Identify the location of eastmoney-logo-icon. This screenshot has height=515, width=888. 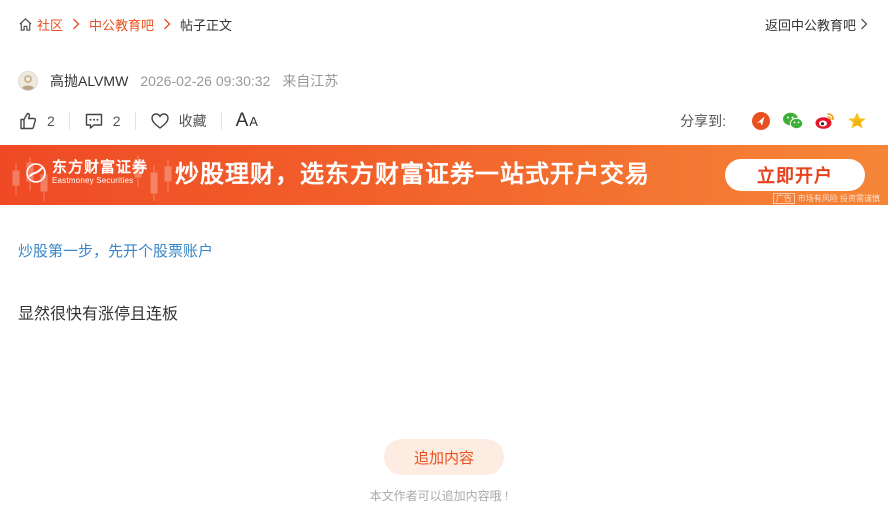
(36, 172).